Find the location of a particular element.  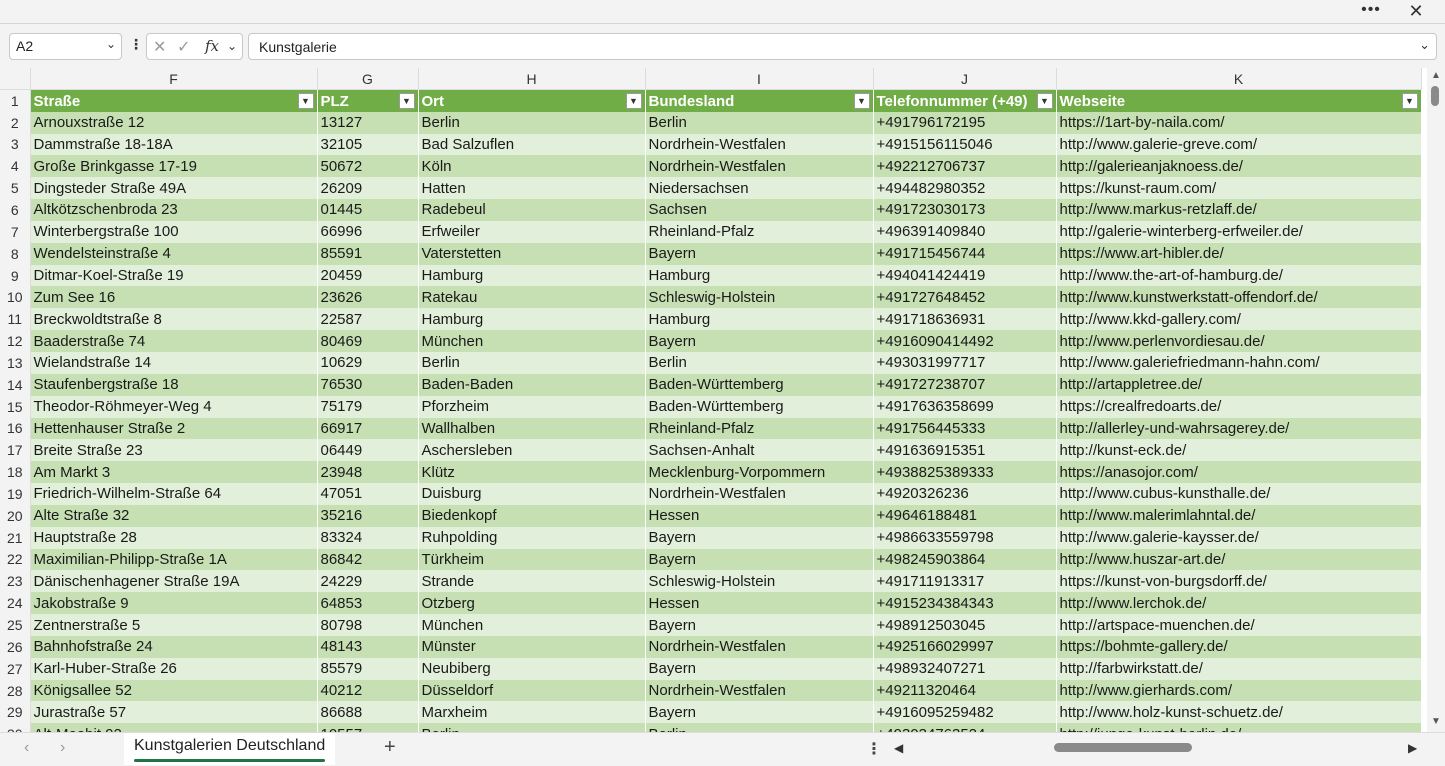

cell-telefon: +4986633559798 is located at coordinates (965, 537).